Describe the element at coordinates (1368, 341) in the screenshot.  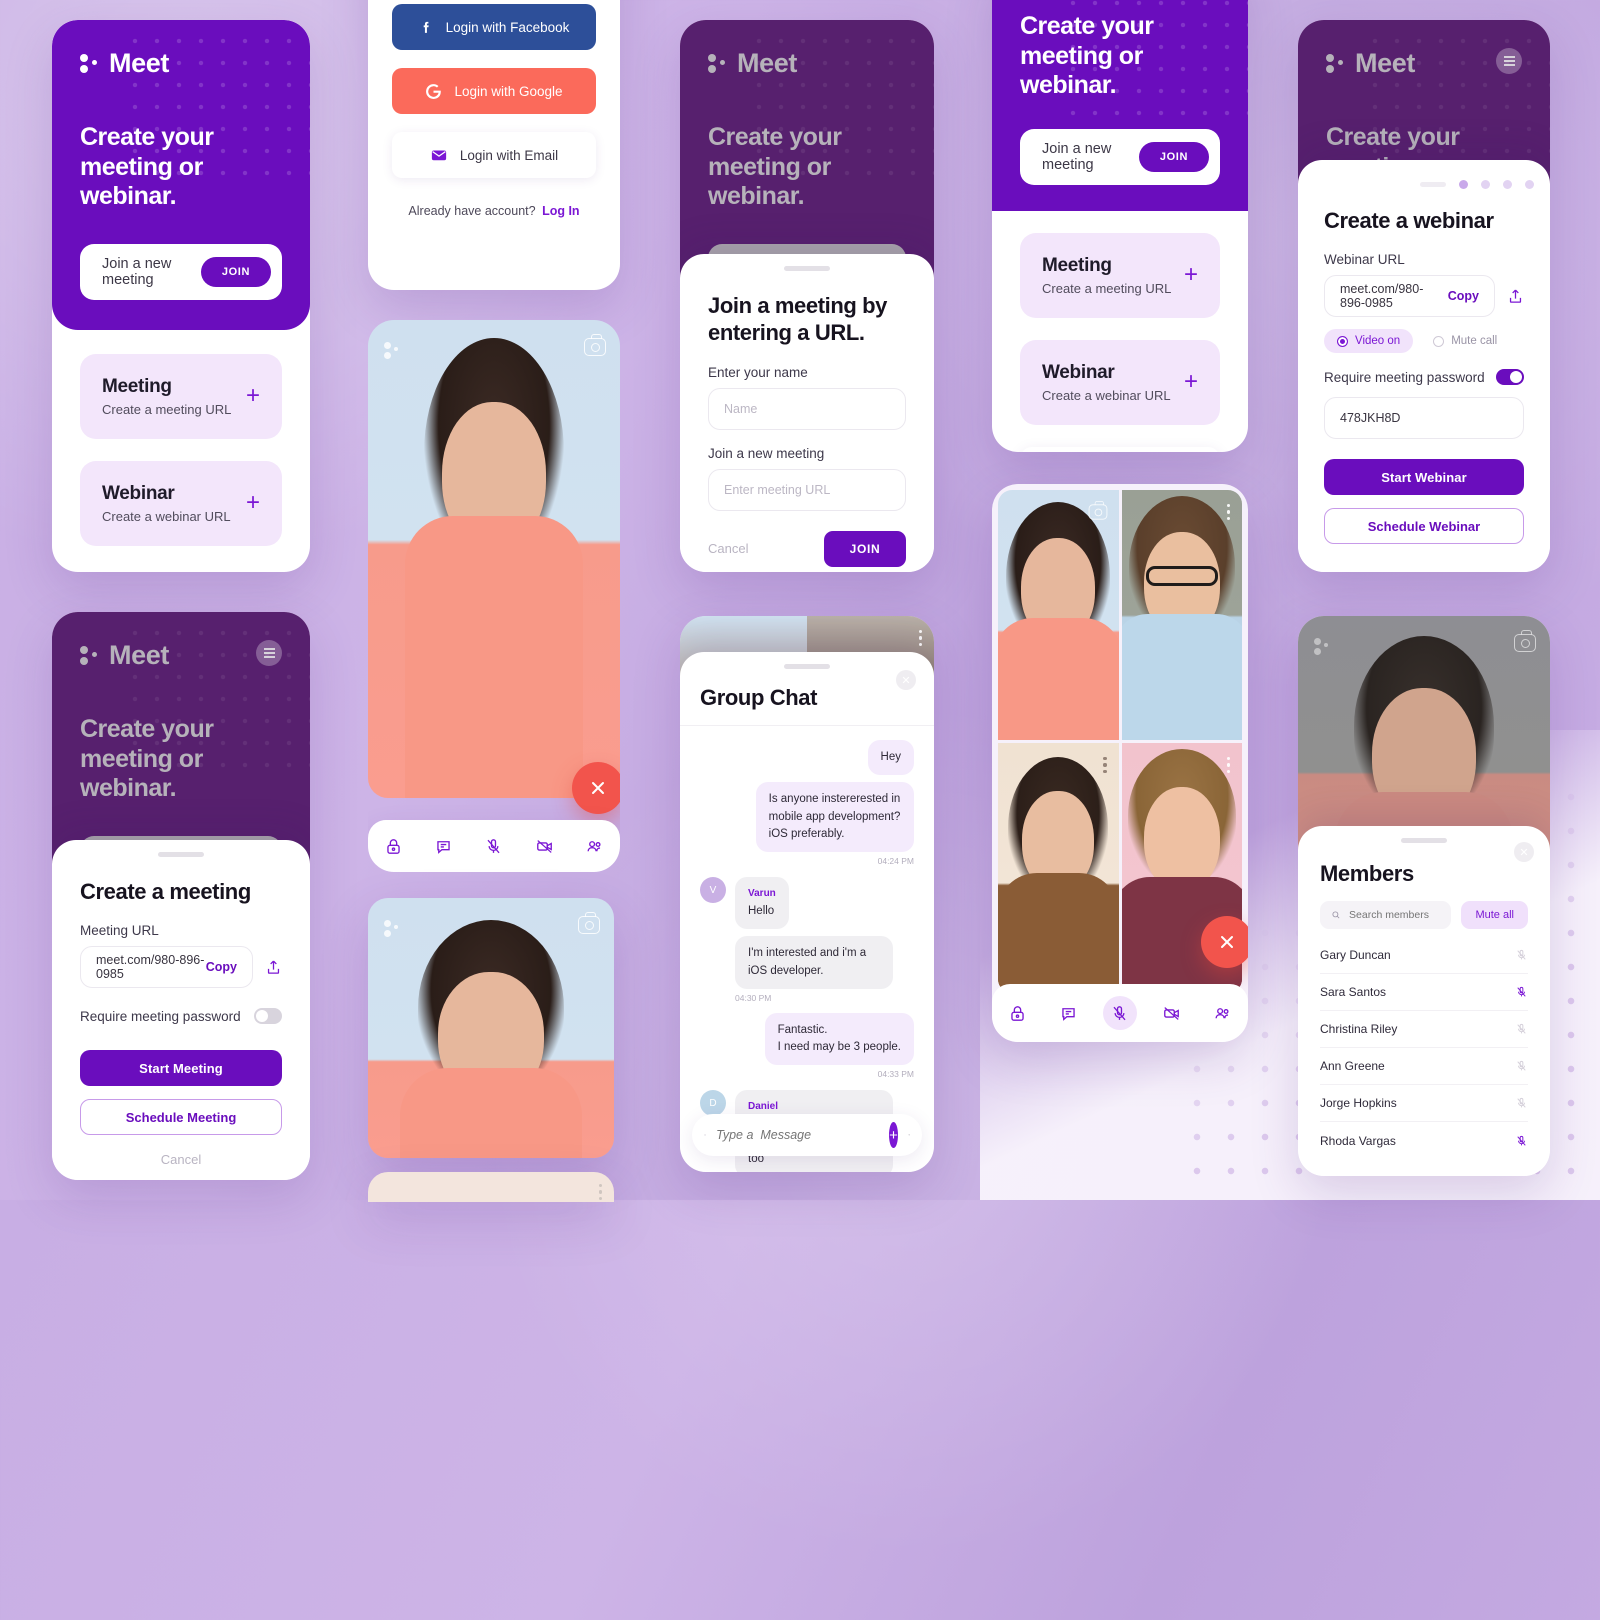
I see `video-on-radio: Video on` at that location.